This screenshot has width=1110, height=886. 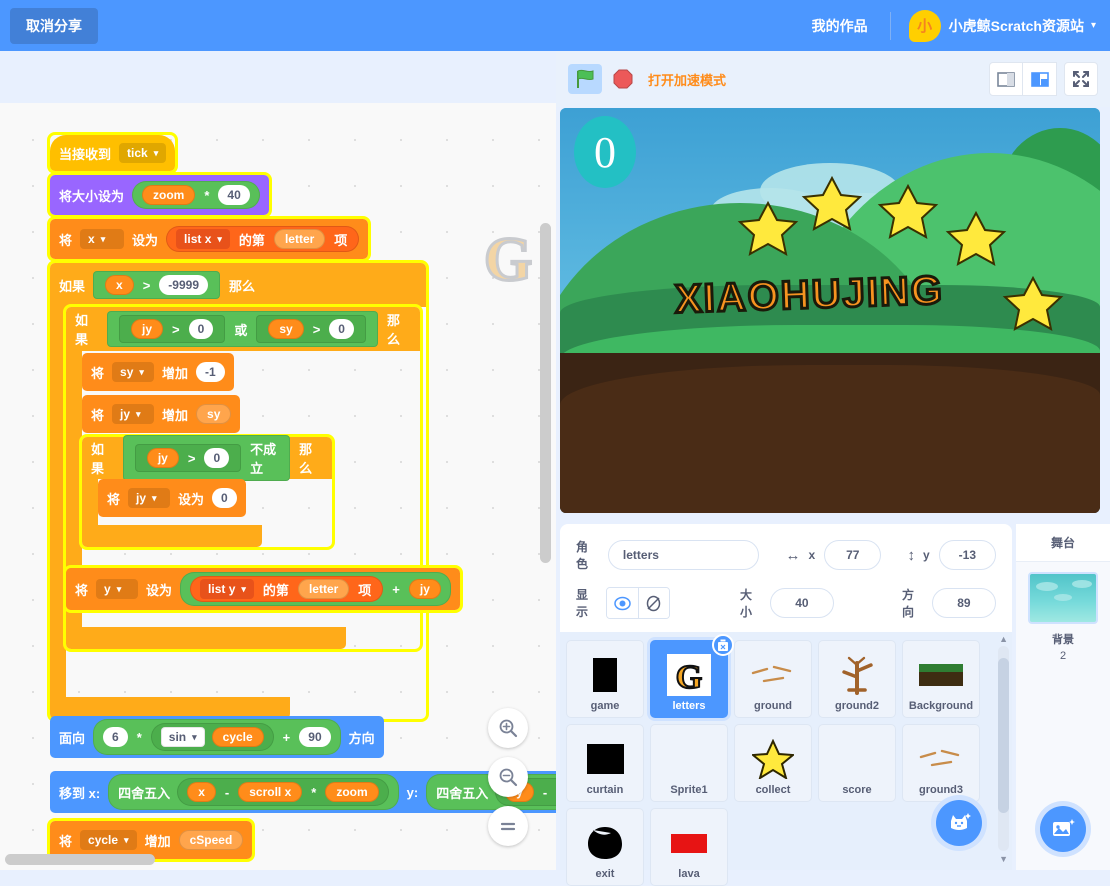 I want to click on cspeed-variable: cSpeed, so click(x=211, y=840).